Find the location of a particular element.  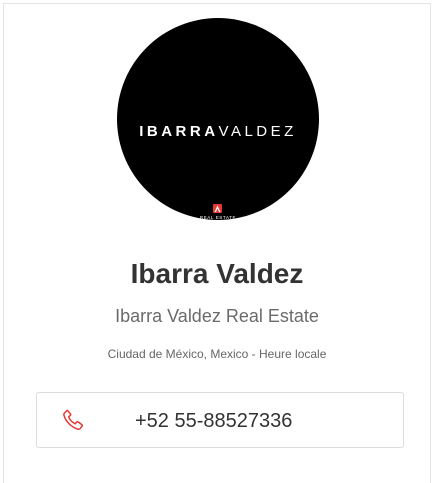

logo-house-icon is located at coordinates (217, 208).